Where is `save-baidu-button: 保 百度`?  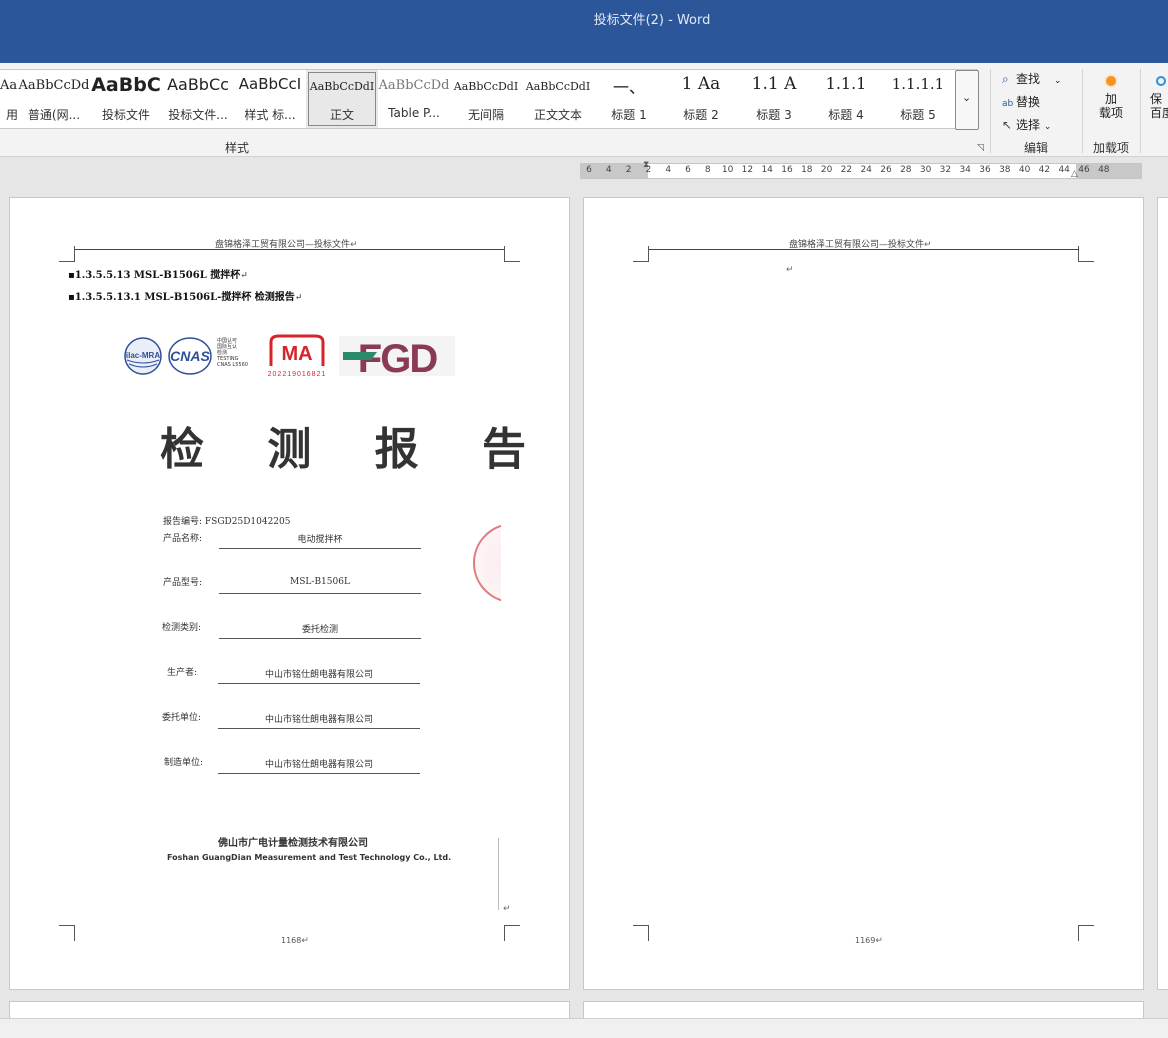
save-baidu-button: 保 百度 is located at coordinates (1159, 96).